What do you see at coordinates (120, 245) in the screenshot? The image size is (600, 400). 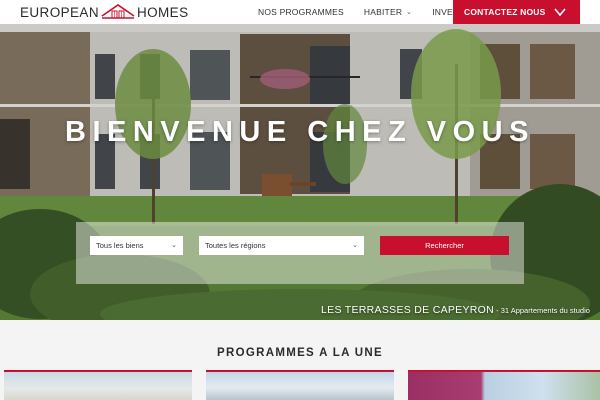 I see `property-type-value: Tous les biens` at bounding box center [120, 245].